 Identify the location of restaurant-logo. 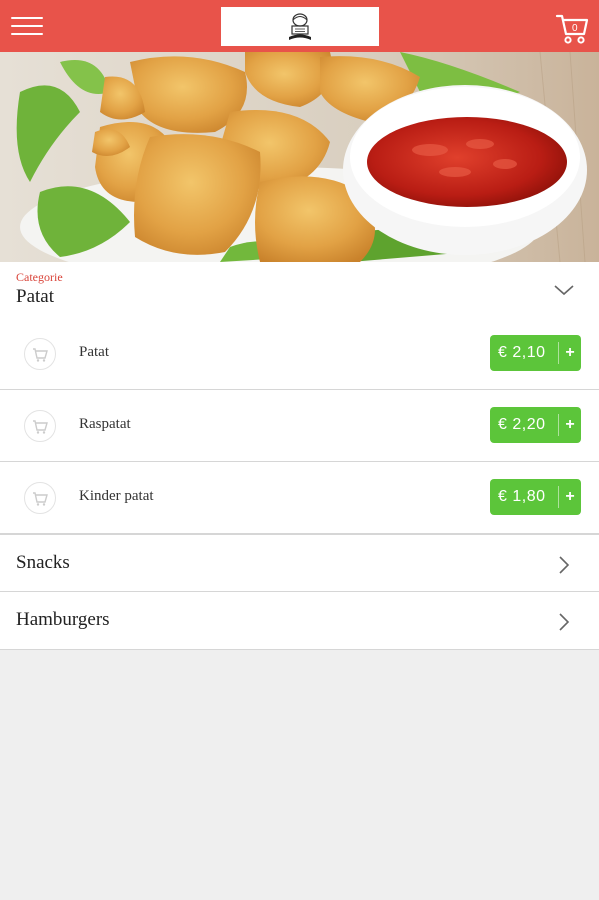
(300, 26).